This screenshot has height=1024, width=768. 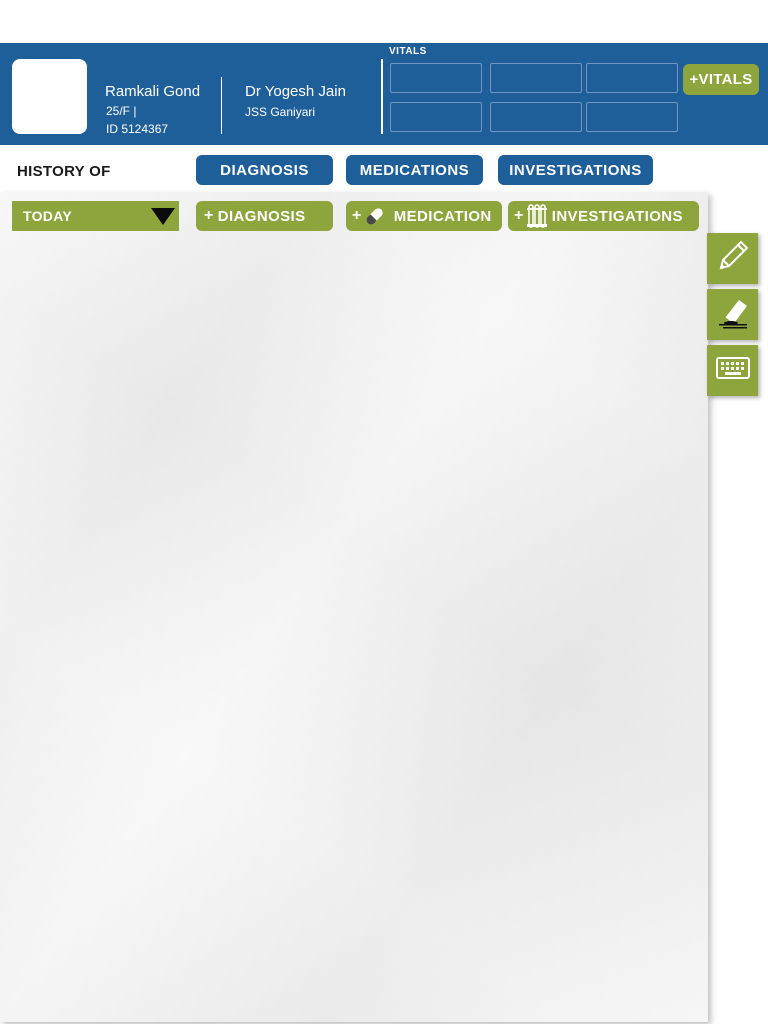 What do you see at coordinates (264, 170) in the screenshot?
I see `history-diagnosis-button: DIAGNOSIS` at bounding box center [264, 170].